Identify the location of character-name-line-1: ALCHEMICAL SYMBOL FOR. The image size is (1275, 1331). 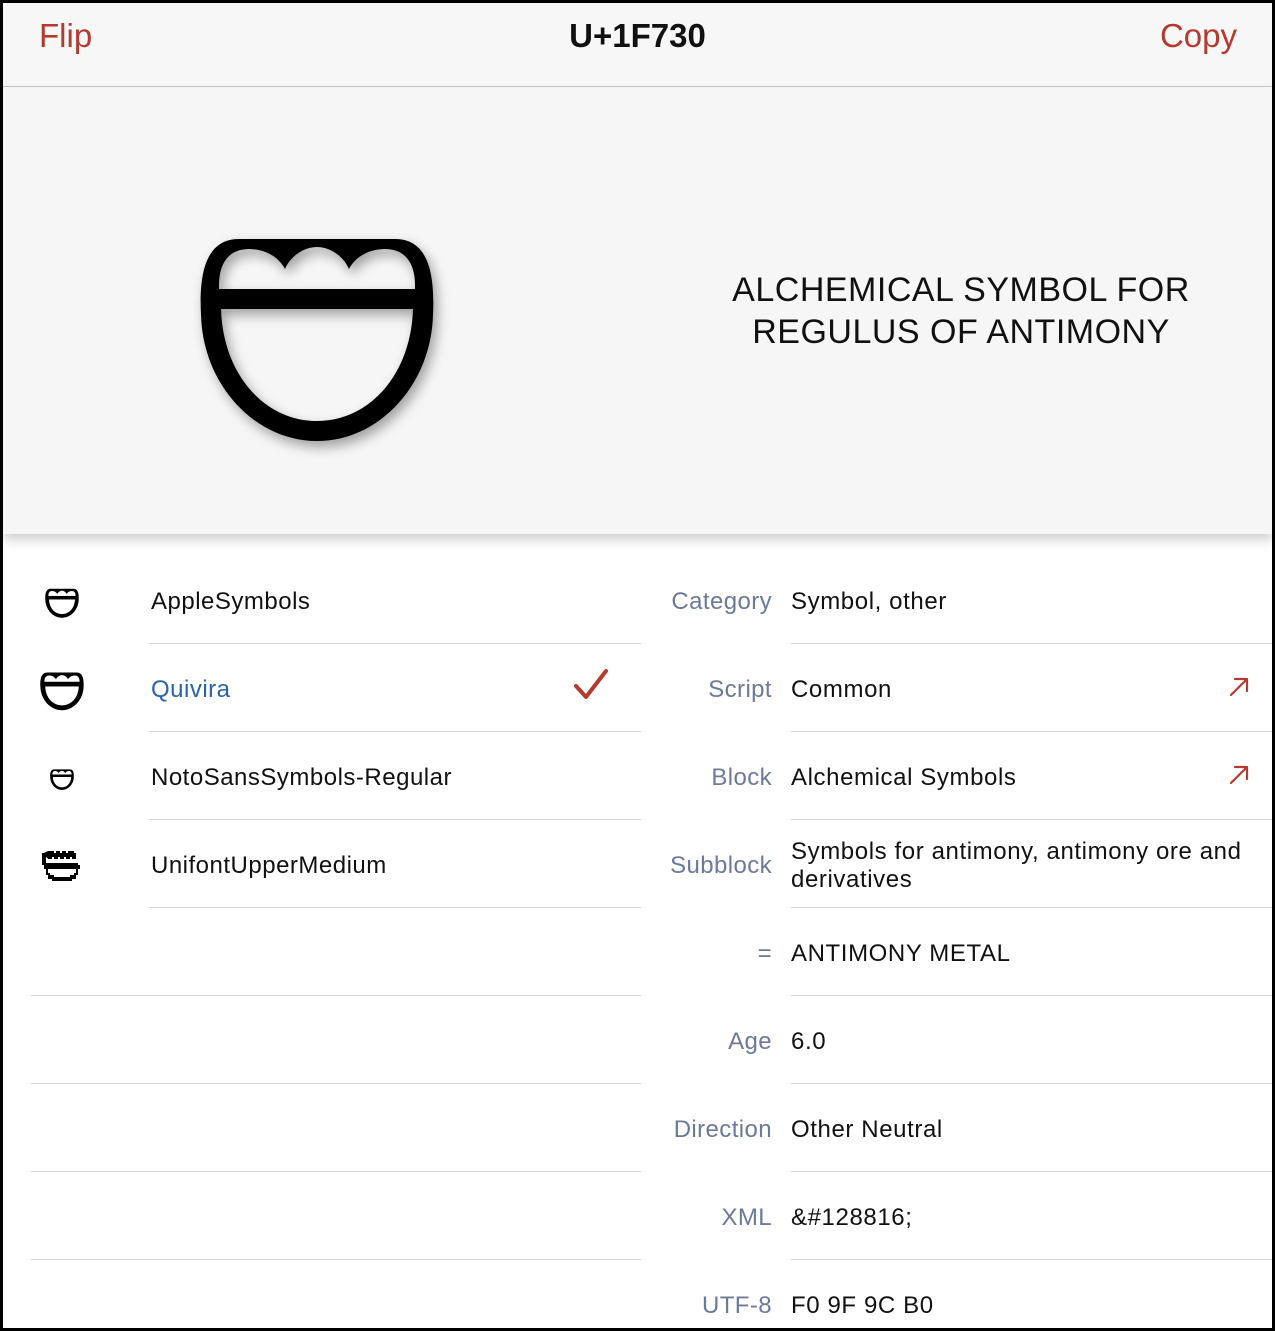
(961, 290).